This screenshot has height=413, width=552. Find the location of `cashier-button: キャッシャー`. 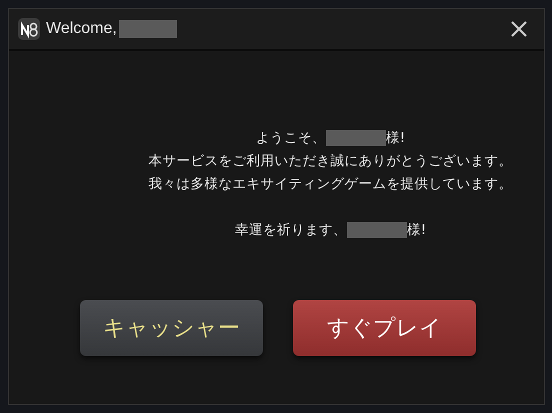

cashier-button: キャッシャー is located at coordinates (171, 328).